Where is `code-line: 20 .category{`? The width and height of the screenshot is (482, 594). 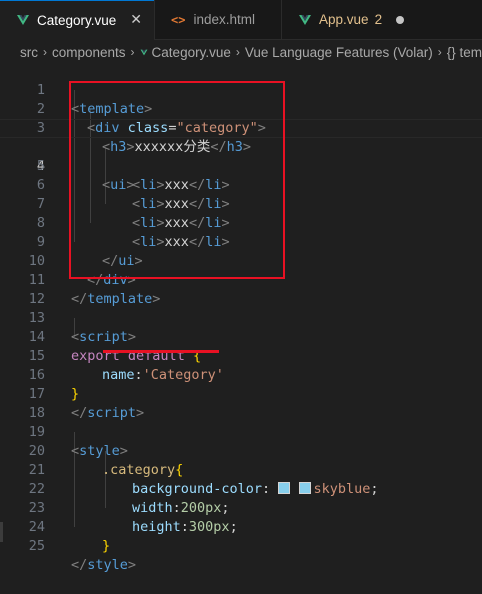
code-line: 20 .category{ is located at coordinates (241, 450).